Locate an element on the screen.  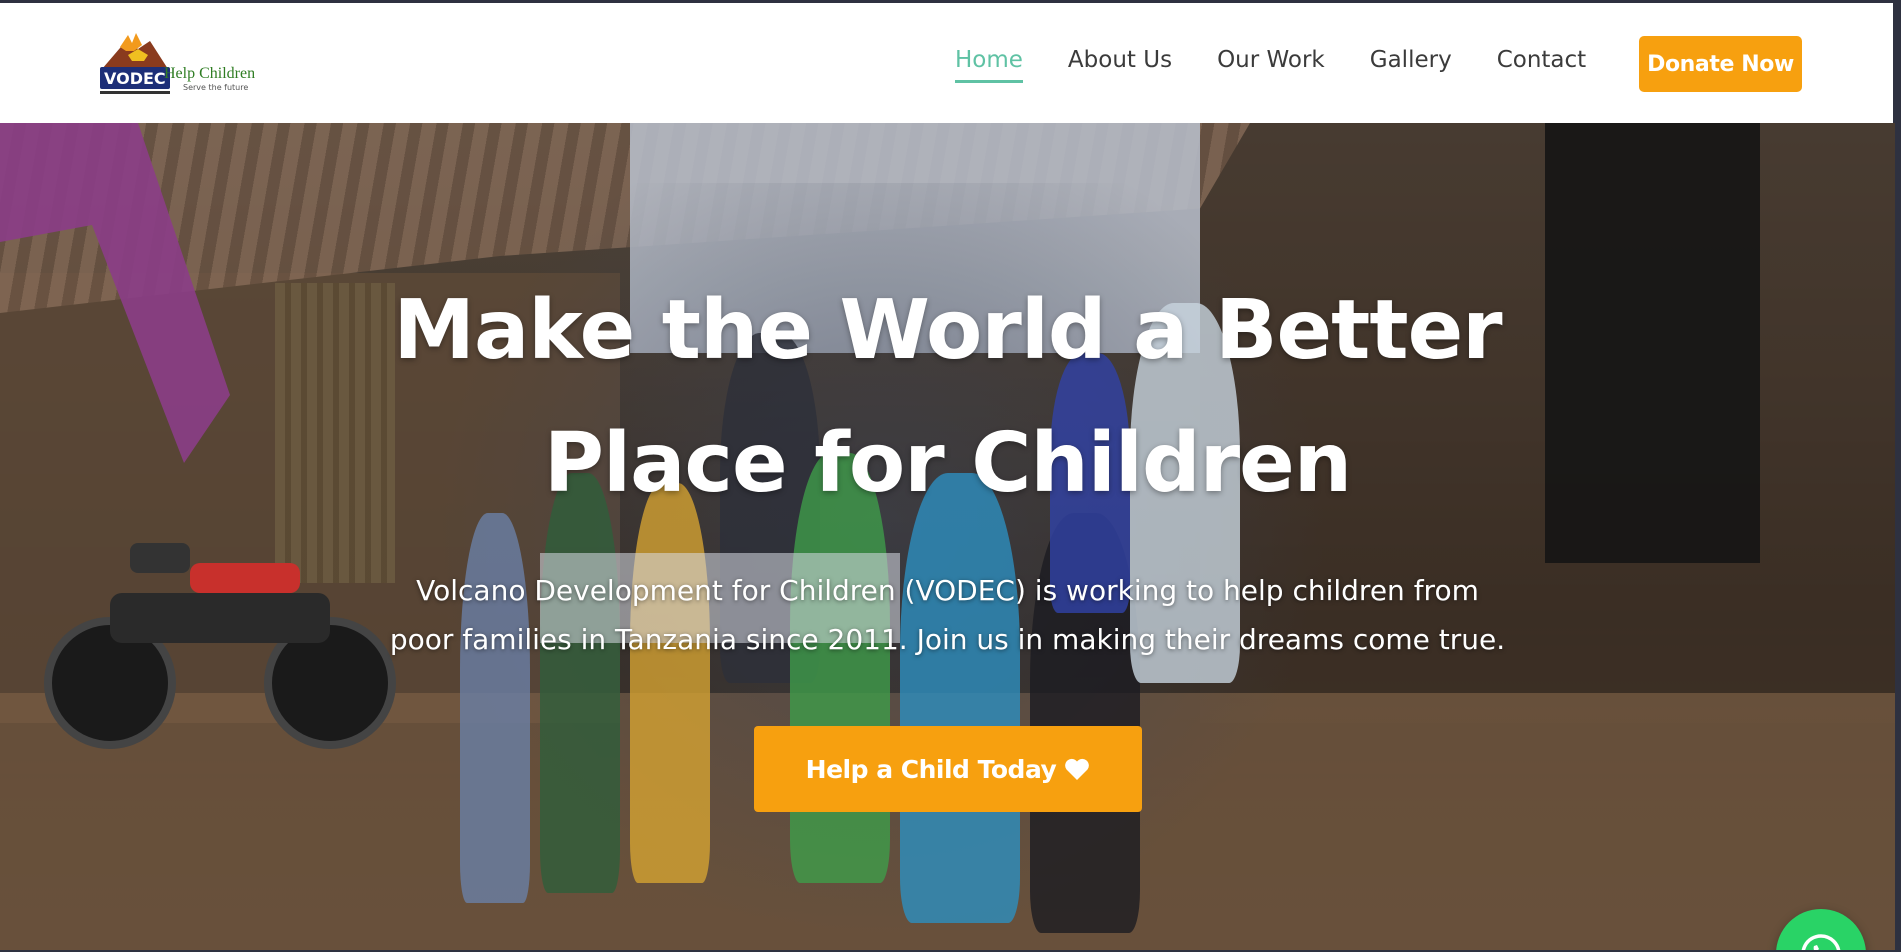
nav-gallery: Gallery is located at coordinates (1411, 63).